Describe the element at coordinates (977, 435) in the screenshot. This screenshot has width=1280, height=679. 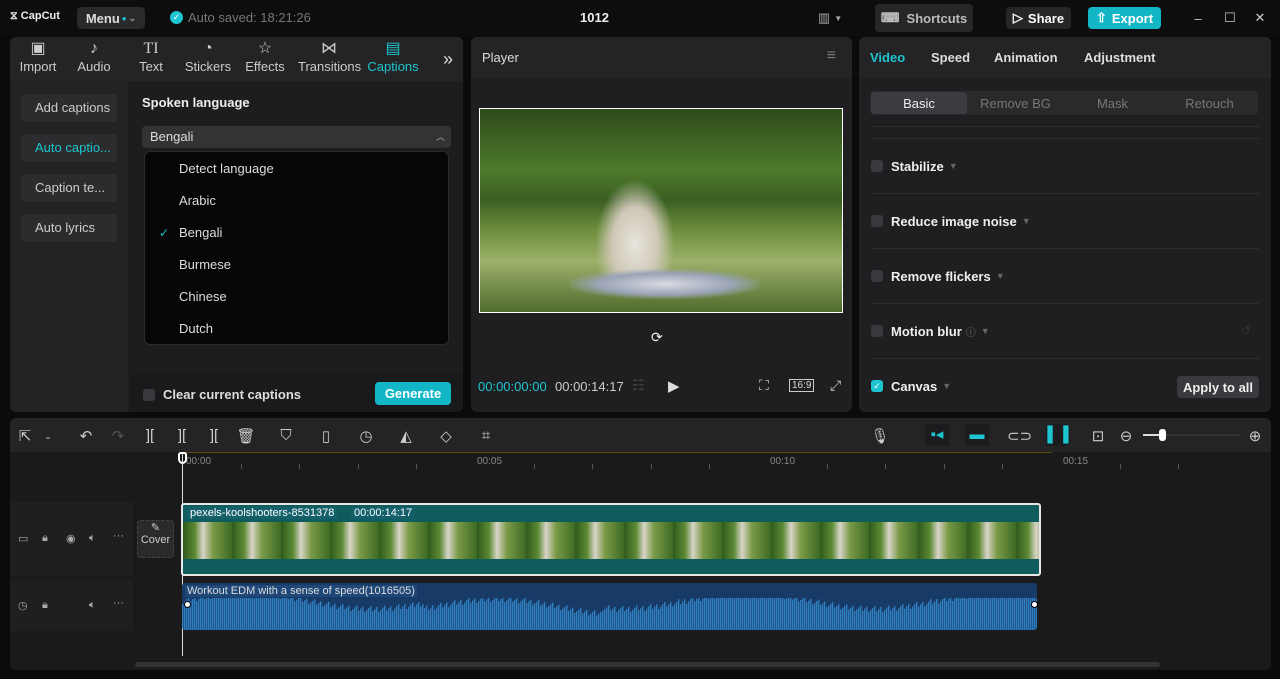
I see `auto-snap-icon: ▬` at that location.